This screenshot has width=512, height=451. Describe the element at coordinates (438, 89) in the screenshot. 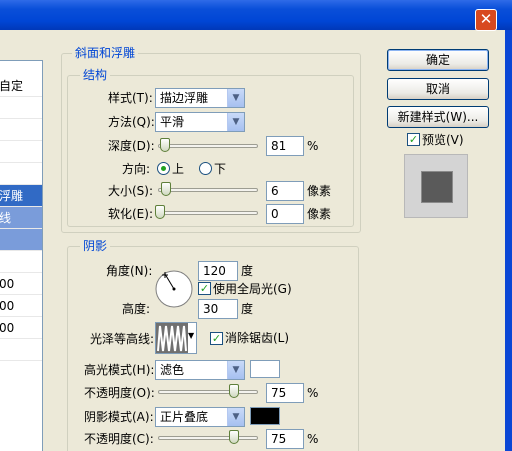

I see `cancel-button: 取消` at that location.